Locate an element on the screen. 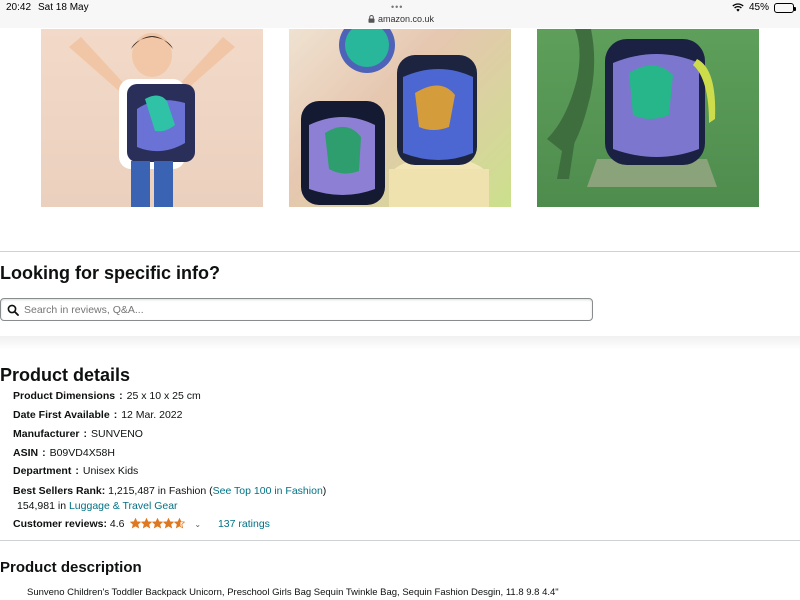 The width and height of the screenshot is (800, 600). detail-value: 25 x 10 x 25 cm is located at coordinates (163, 396).